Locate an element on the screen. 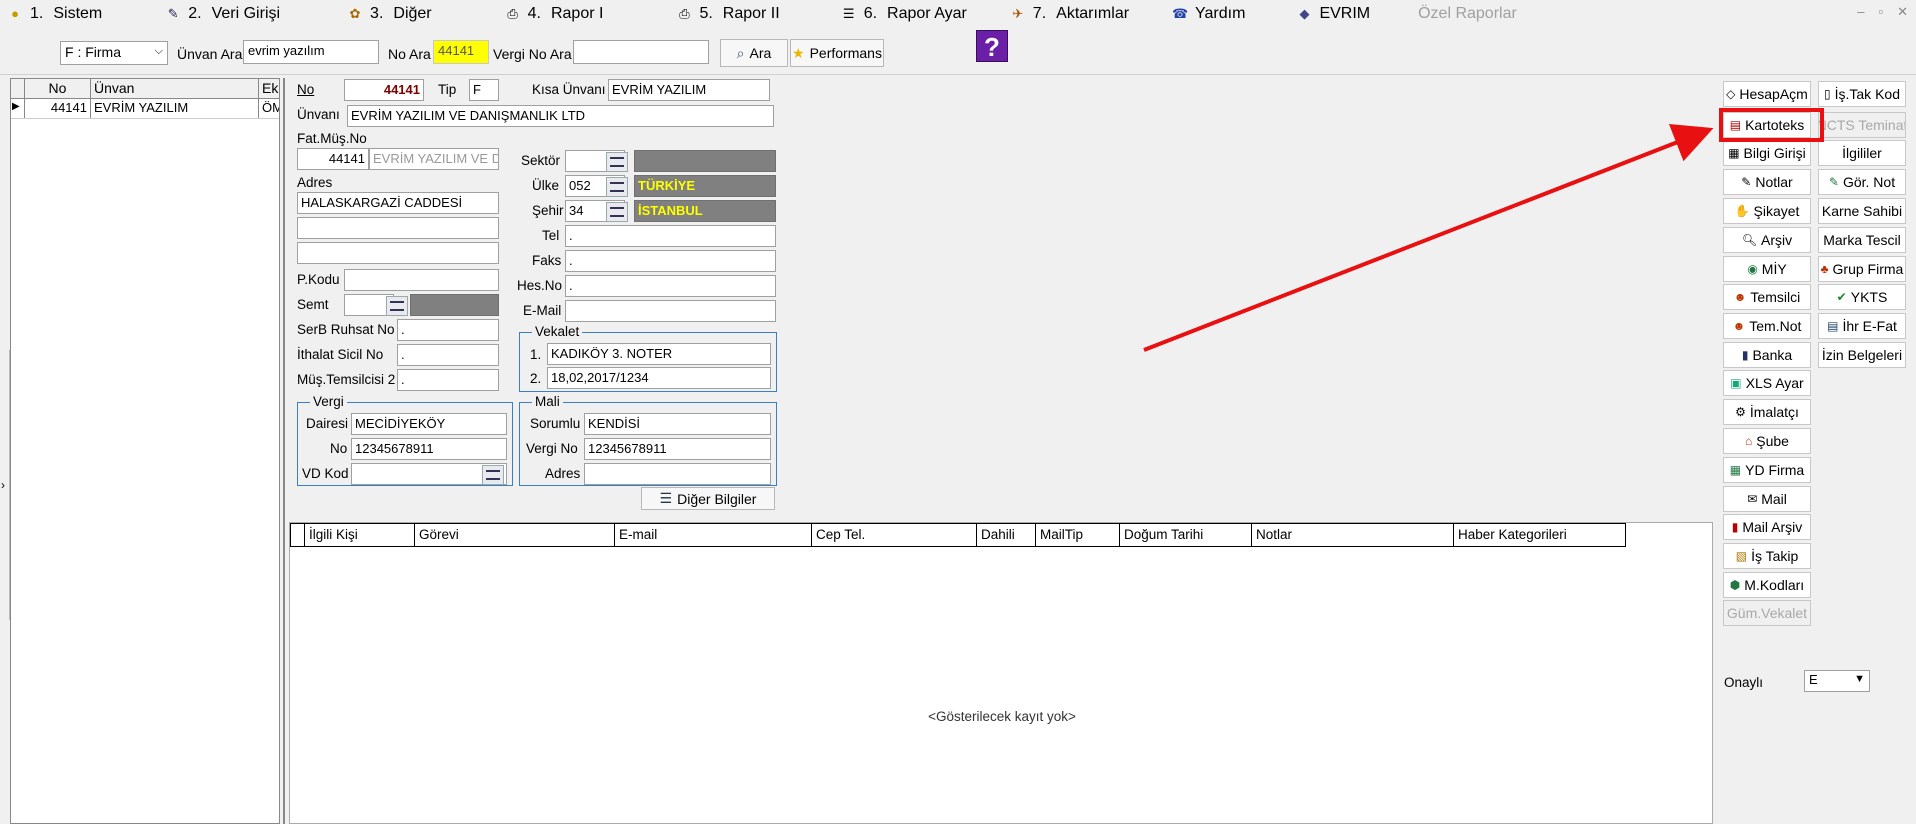 This screenshot has height=824, width=1916. annotation-arrow is located at coordinates (1428, 237).